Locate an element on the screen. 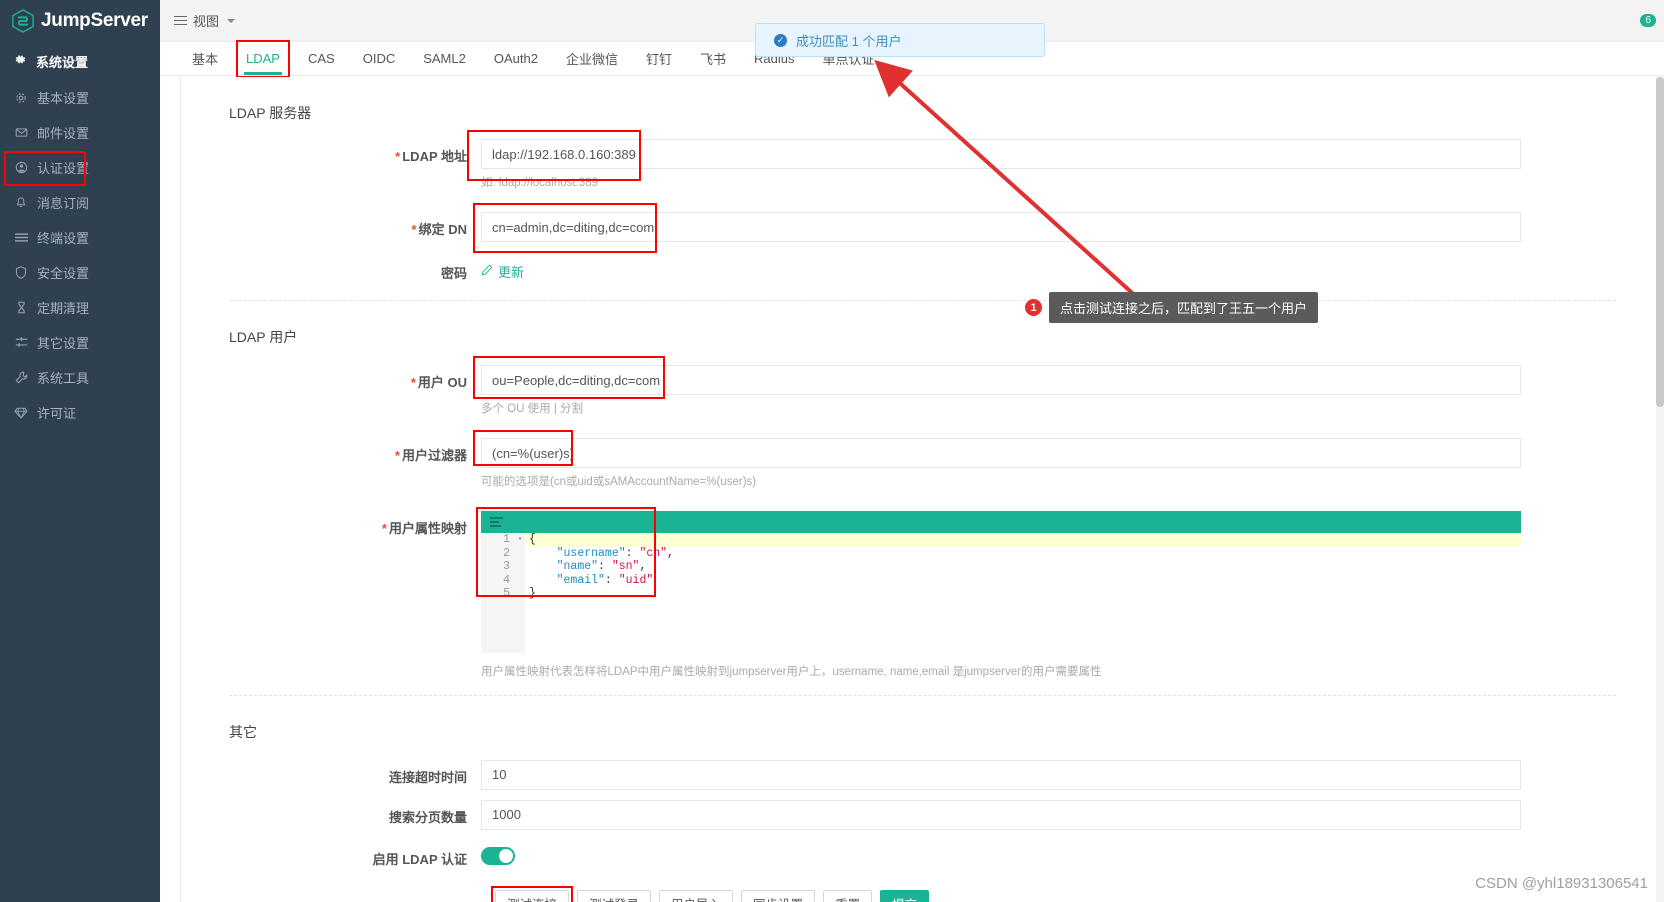 This screenshot has height=902, width=1664. label-text: 启用 LDAP 认证 is located at coordinates (419, 859).